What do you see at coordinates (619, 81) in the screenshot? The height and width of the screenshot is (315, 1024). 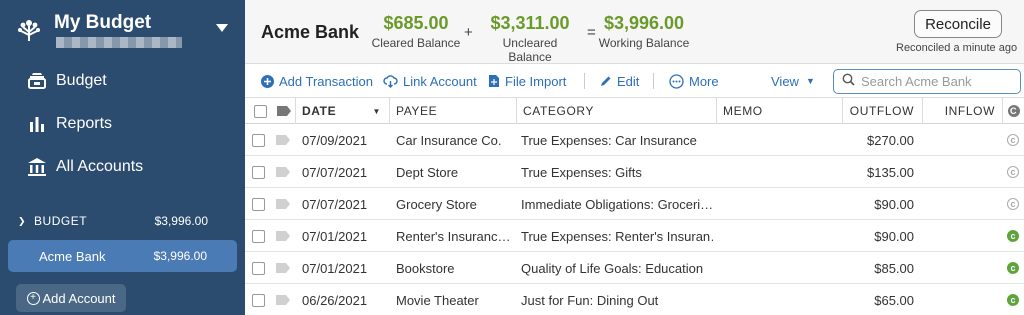 I see `edit-button: Edit` at bounding box center [619, 81].